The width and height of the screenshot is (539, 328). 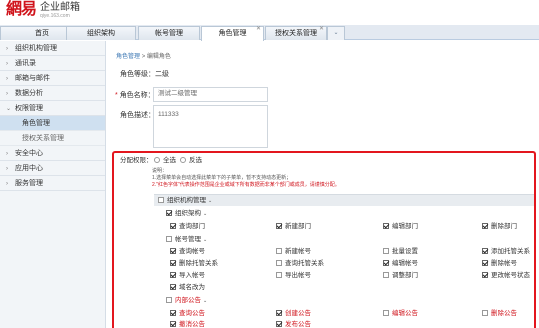 What do you see at coordinates (293, 276) in the screenshot?
I see `perm-item: 导出帐号` at bounding box center [293, 276].